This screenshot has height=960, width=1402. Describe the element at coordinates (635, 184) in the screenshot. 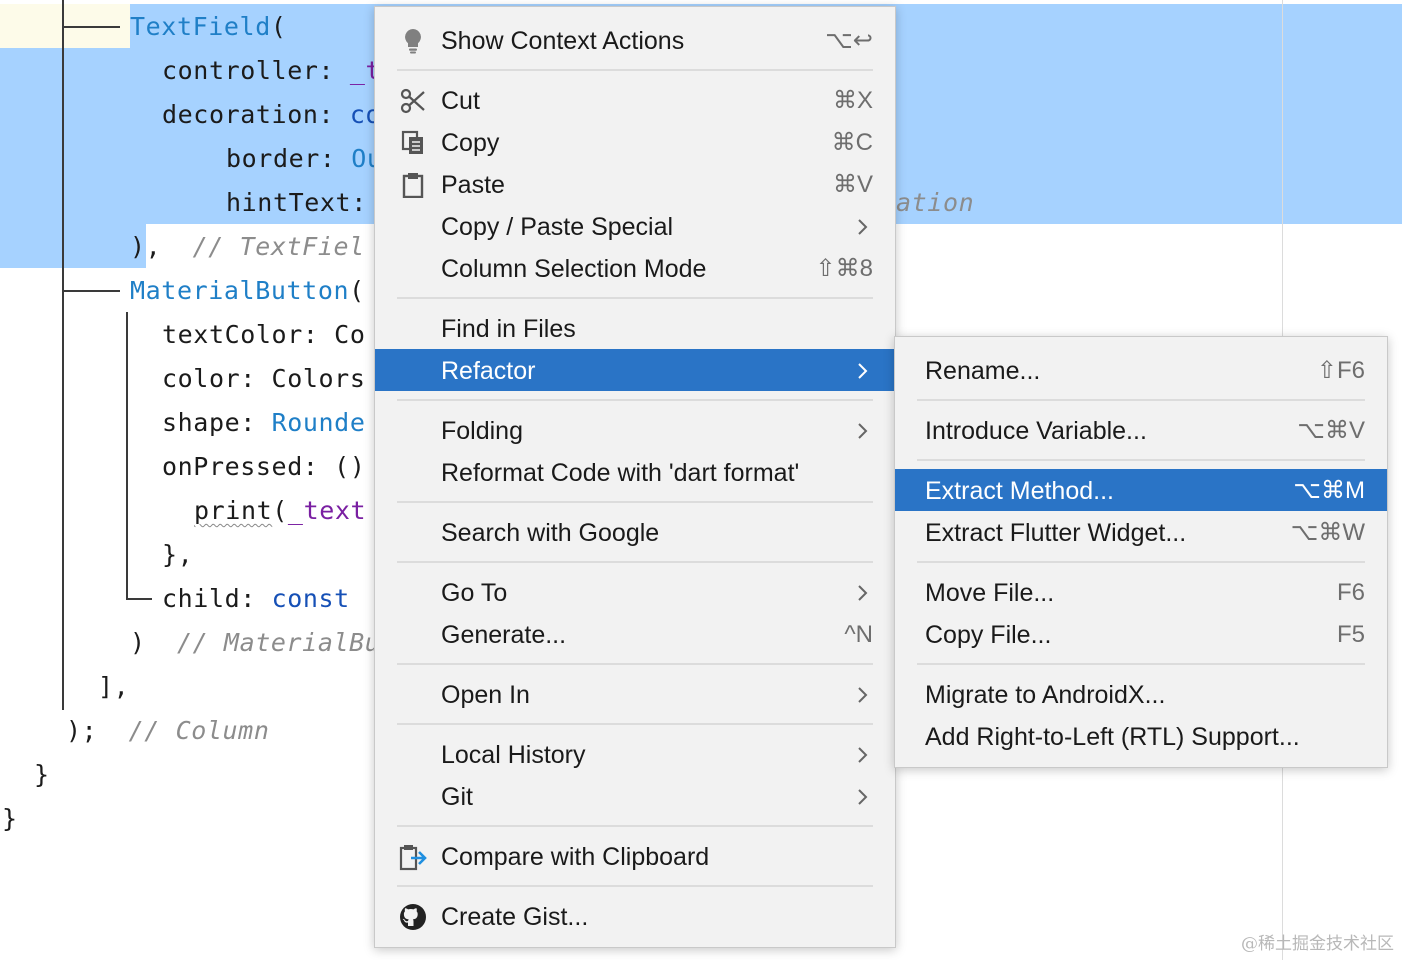

I see `menu-item-paste: Paste ⌘V` at that location.